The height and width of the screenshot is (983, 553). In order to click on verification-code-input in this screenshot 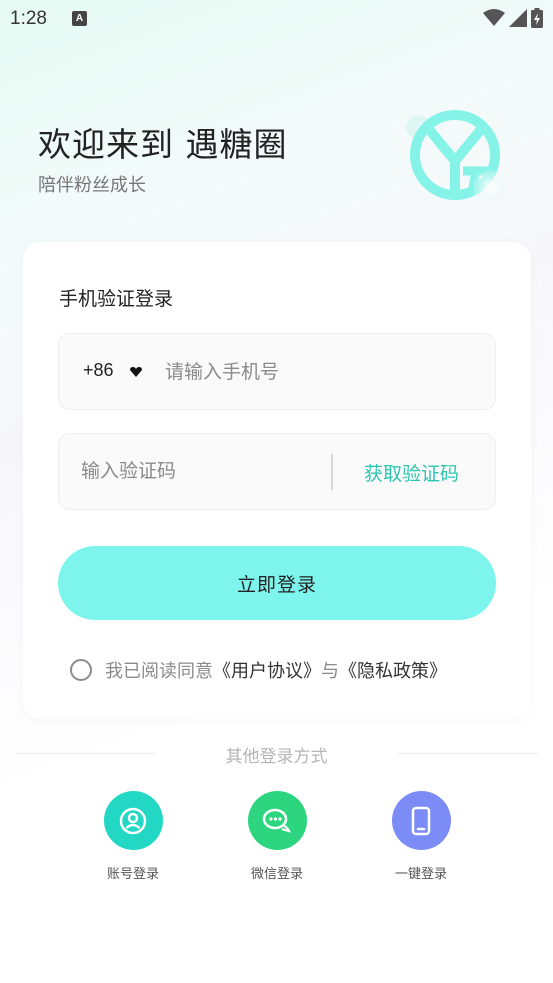, I will do `click(196, 471)`.